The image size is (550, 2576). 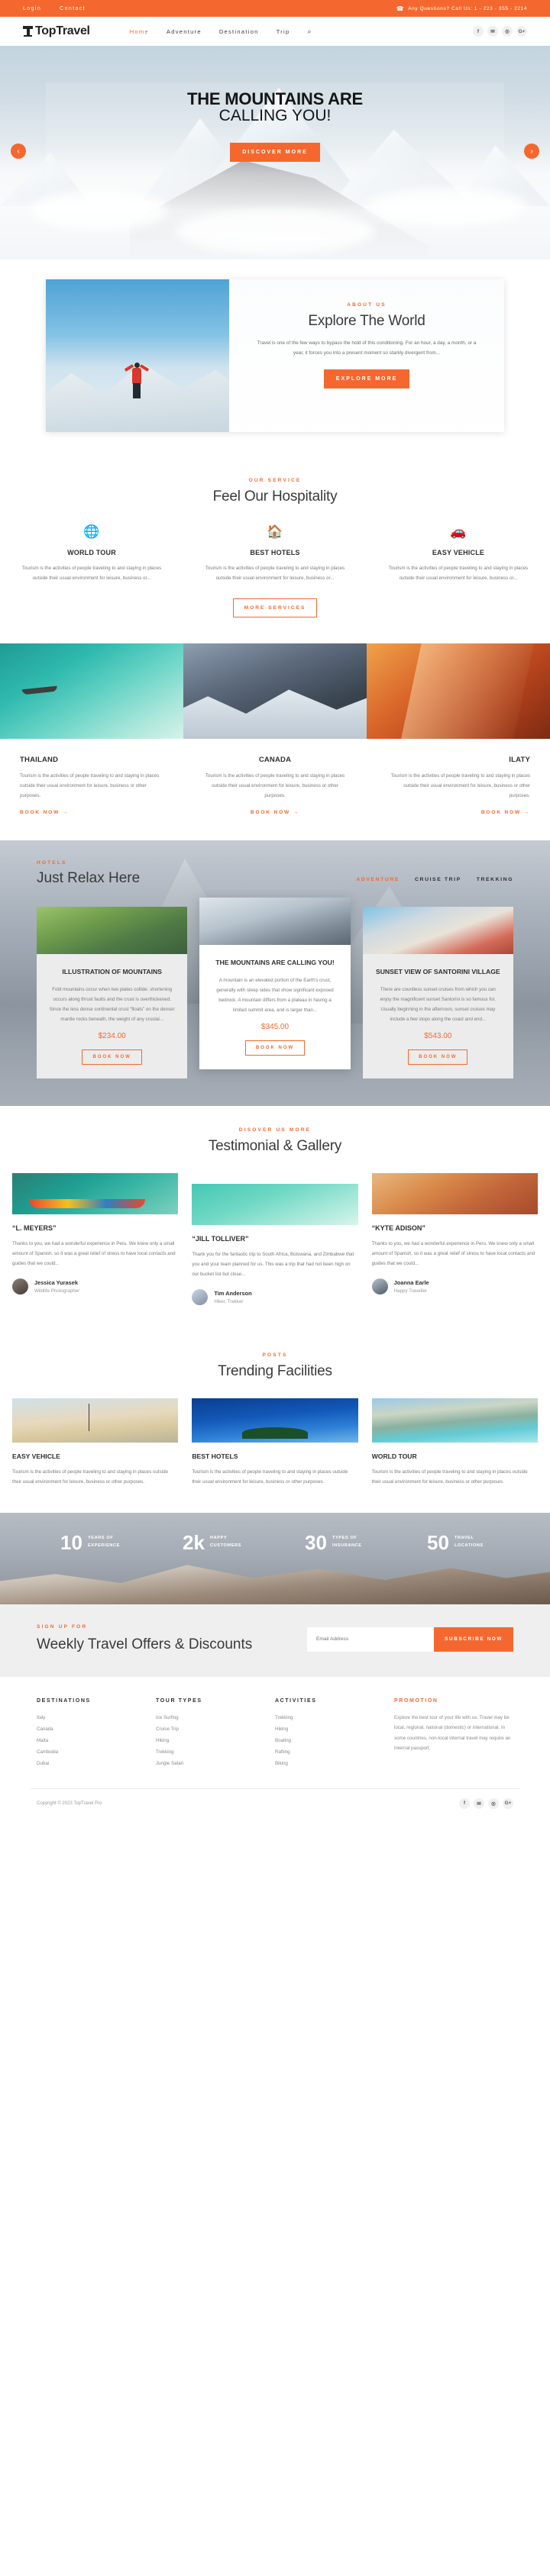 I want to click on service-title: WORLD TOUR, so click(x=91, y=552).